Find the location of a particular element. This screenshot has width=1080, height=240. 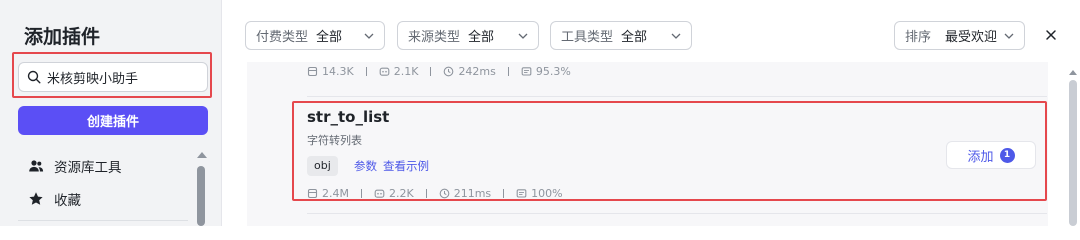

main-scrollbar is located at coordinates (1073, 146).